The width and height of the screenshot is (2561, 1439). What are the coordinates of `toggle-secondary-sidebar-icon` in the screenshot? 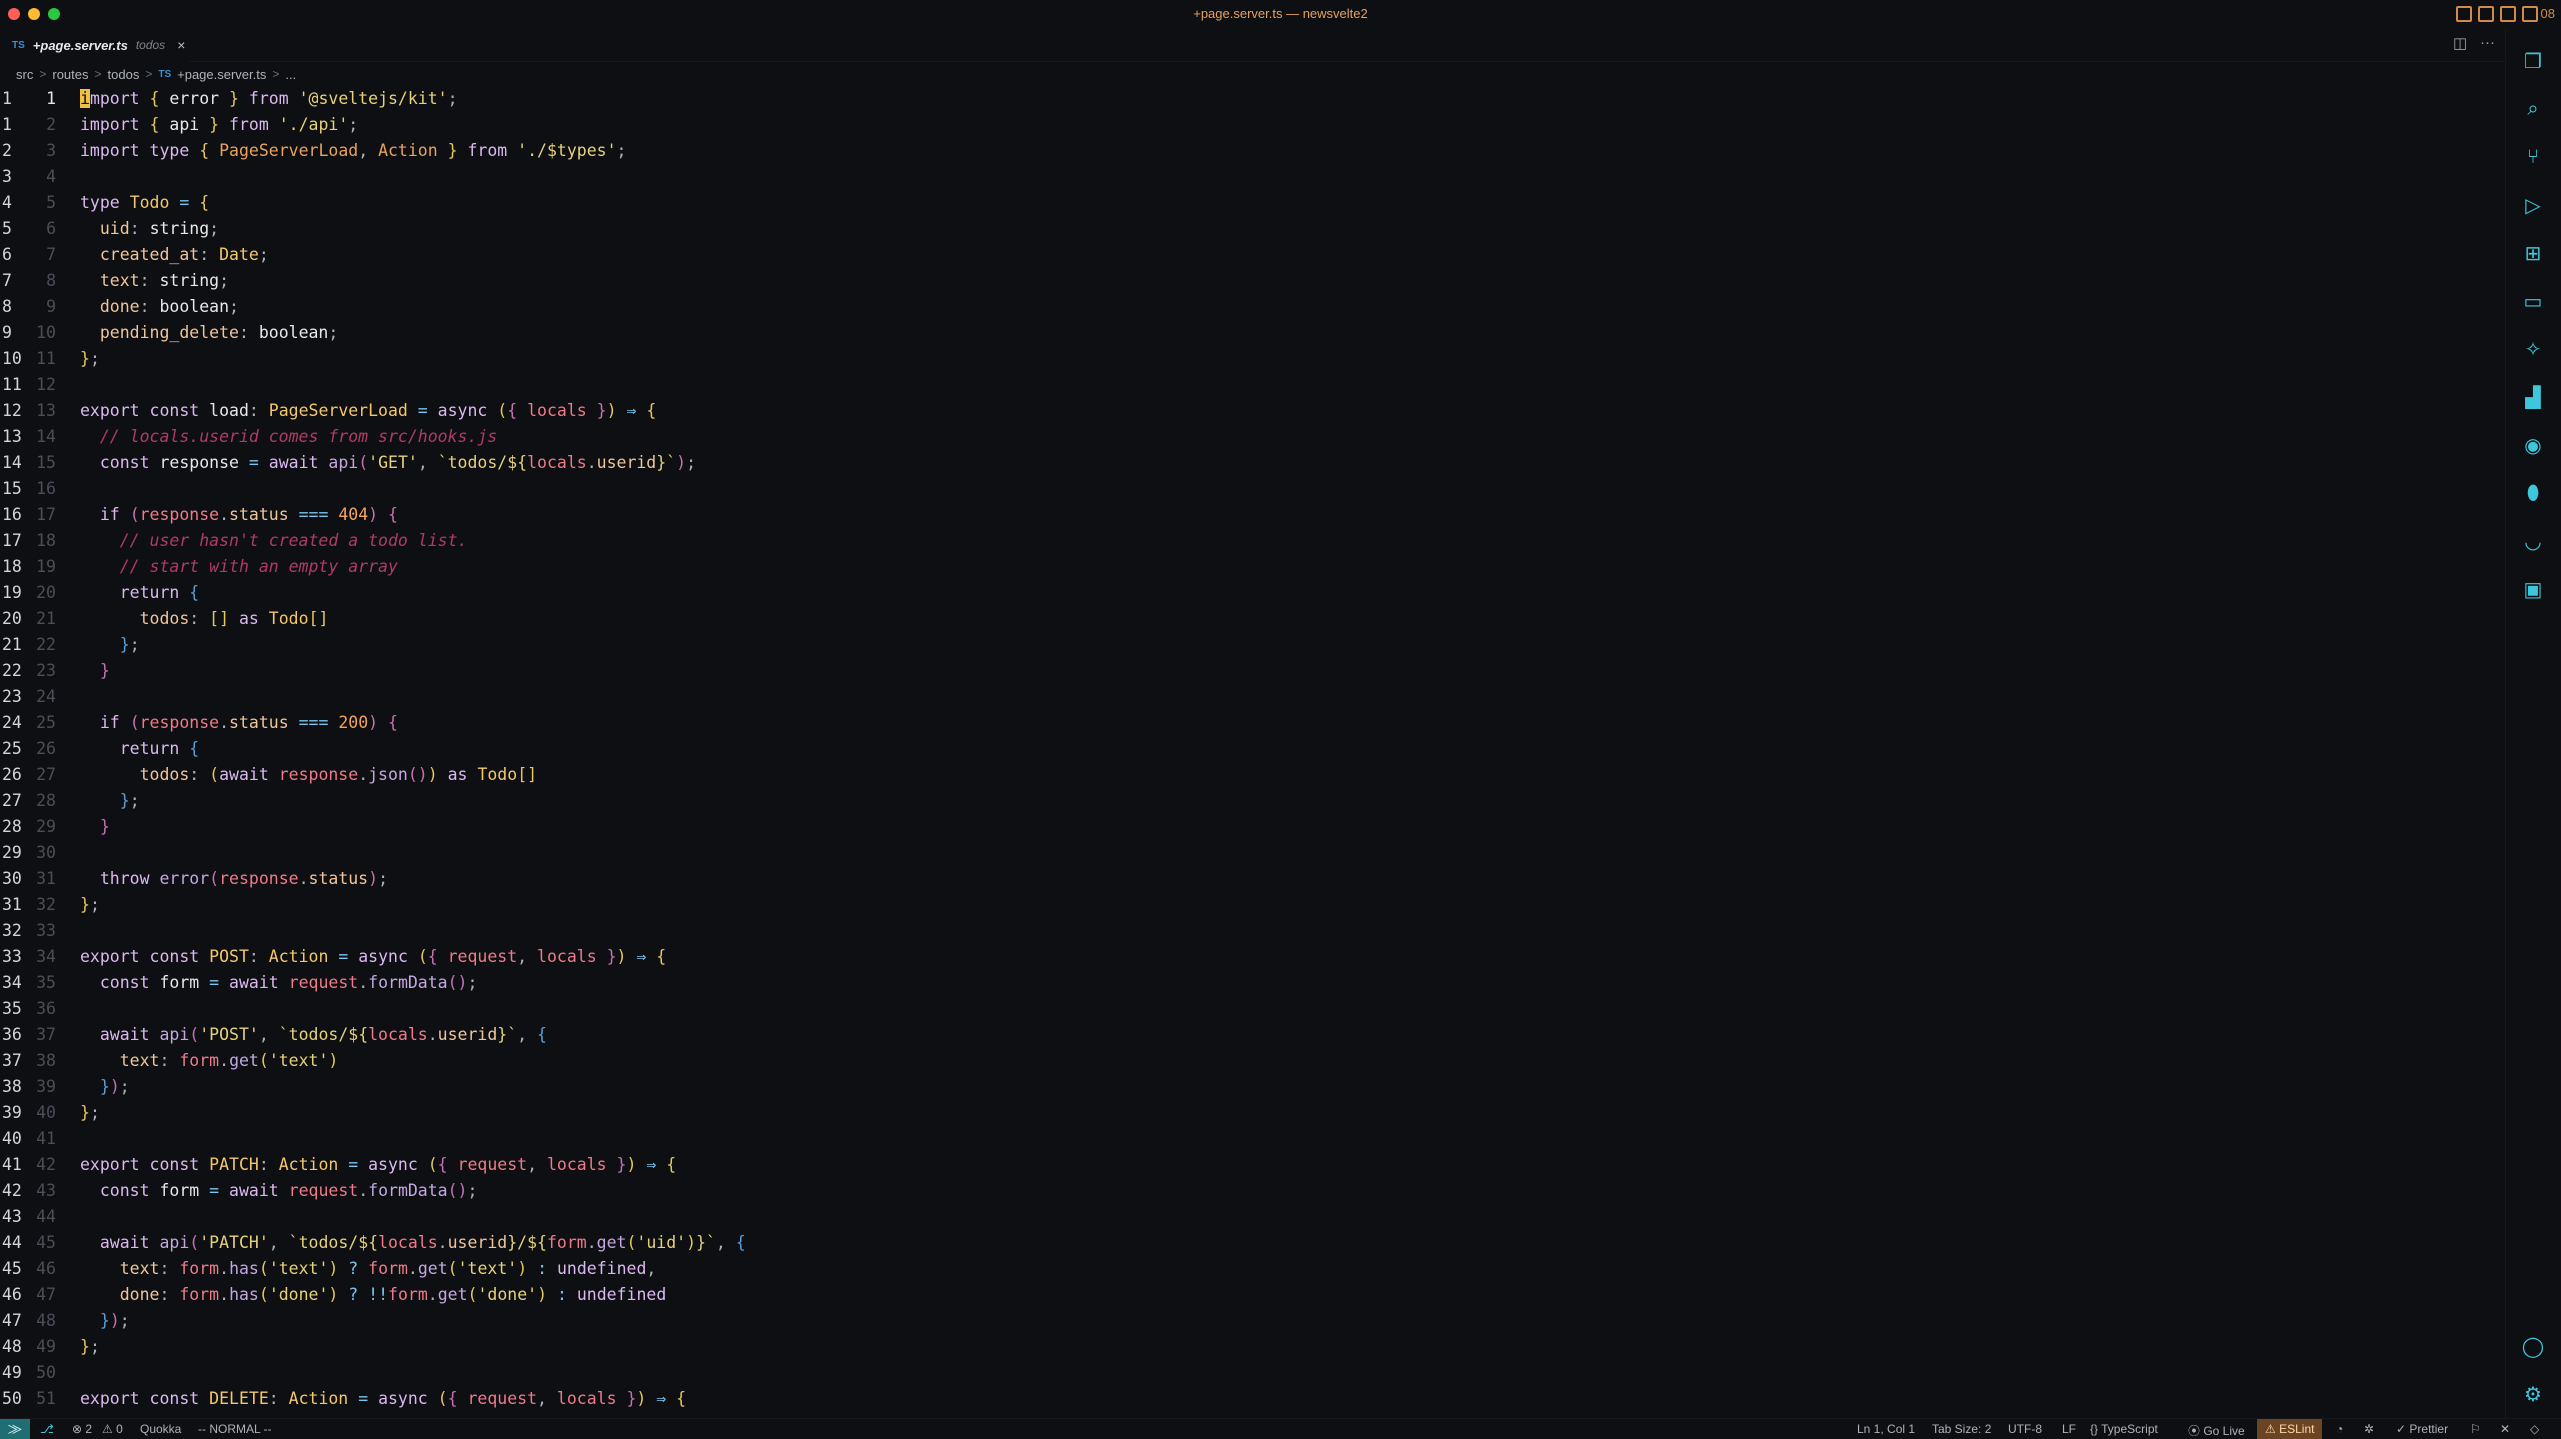 It's located at (2508, 14).